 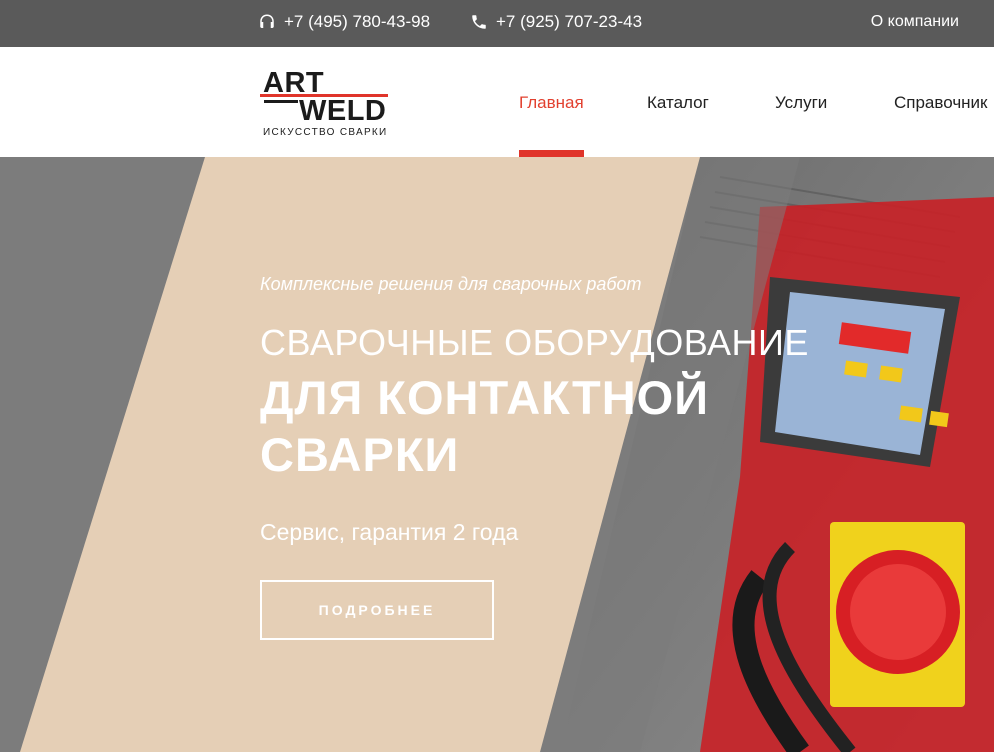 I want to click on hero-heading-line3: СВАРКИ, so click(x=360, y=454).